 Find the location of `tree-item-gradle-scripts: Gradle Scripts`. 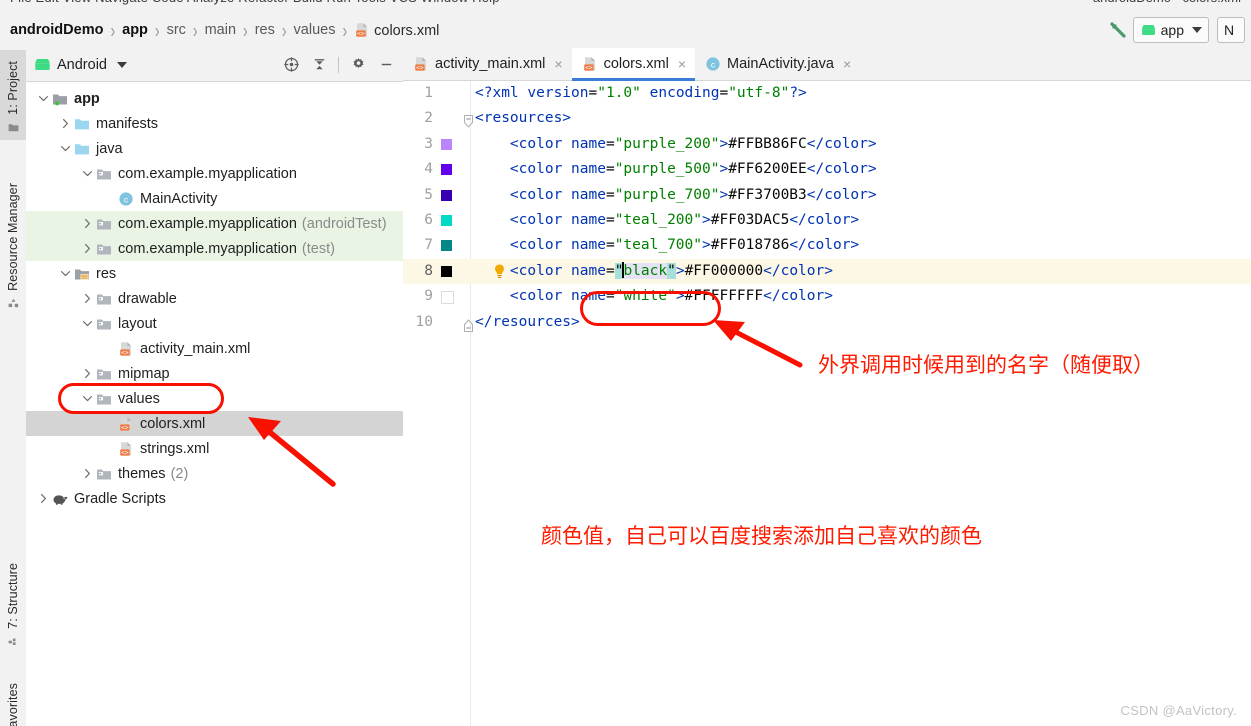

tree-item-gradle-scripts: Gradle Scripts is located at coordinates (214, 498).